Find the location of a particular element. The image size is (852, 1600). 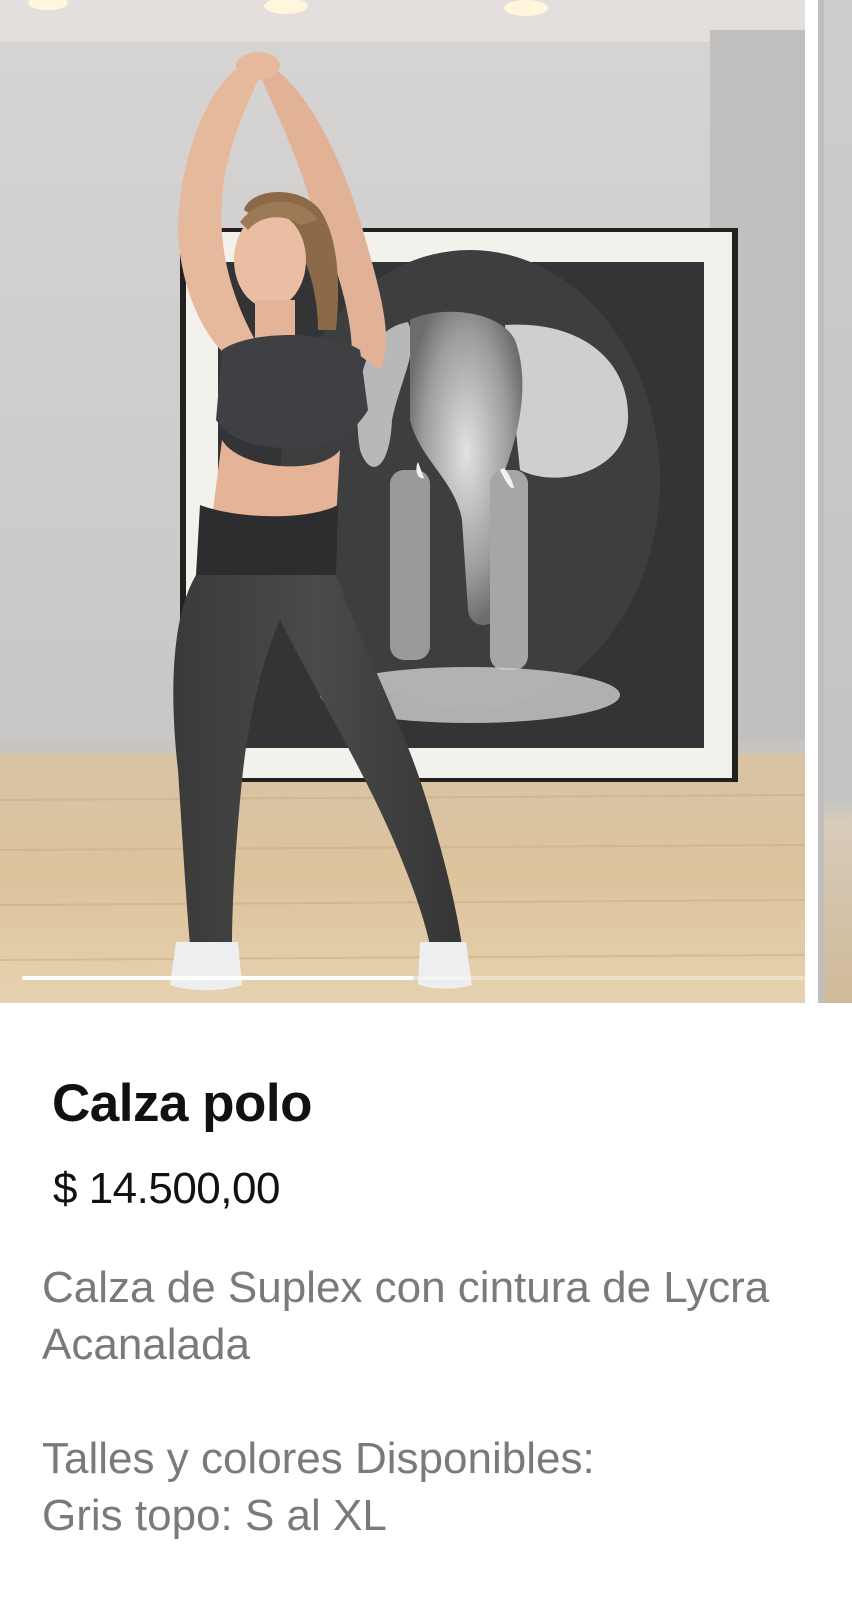

product-title: Calza polo is located at coordinates (182, 1103).